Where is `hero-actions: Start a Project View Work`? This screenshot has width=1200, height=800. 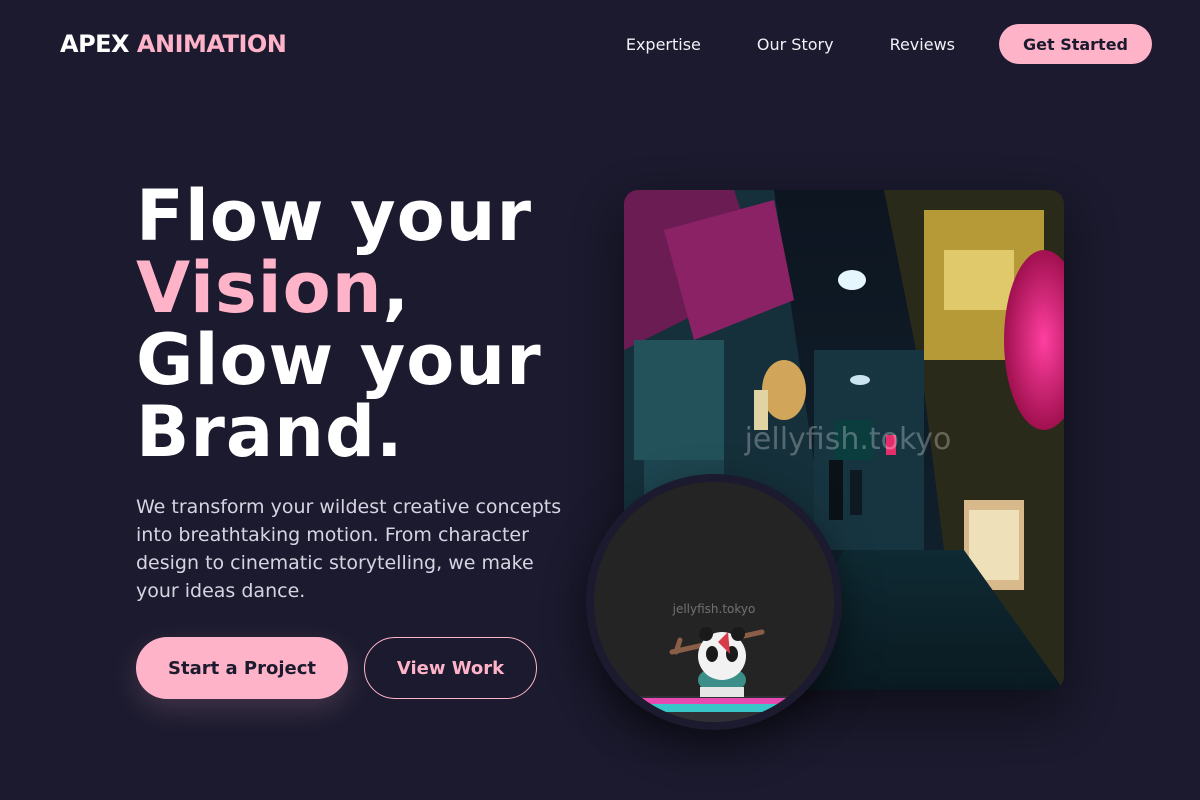 hero-actions: Start a Project View Work is located at coordinates (336, 668).